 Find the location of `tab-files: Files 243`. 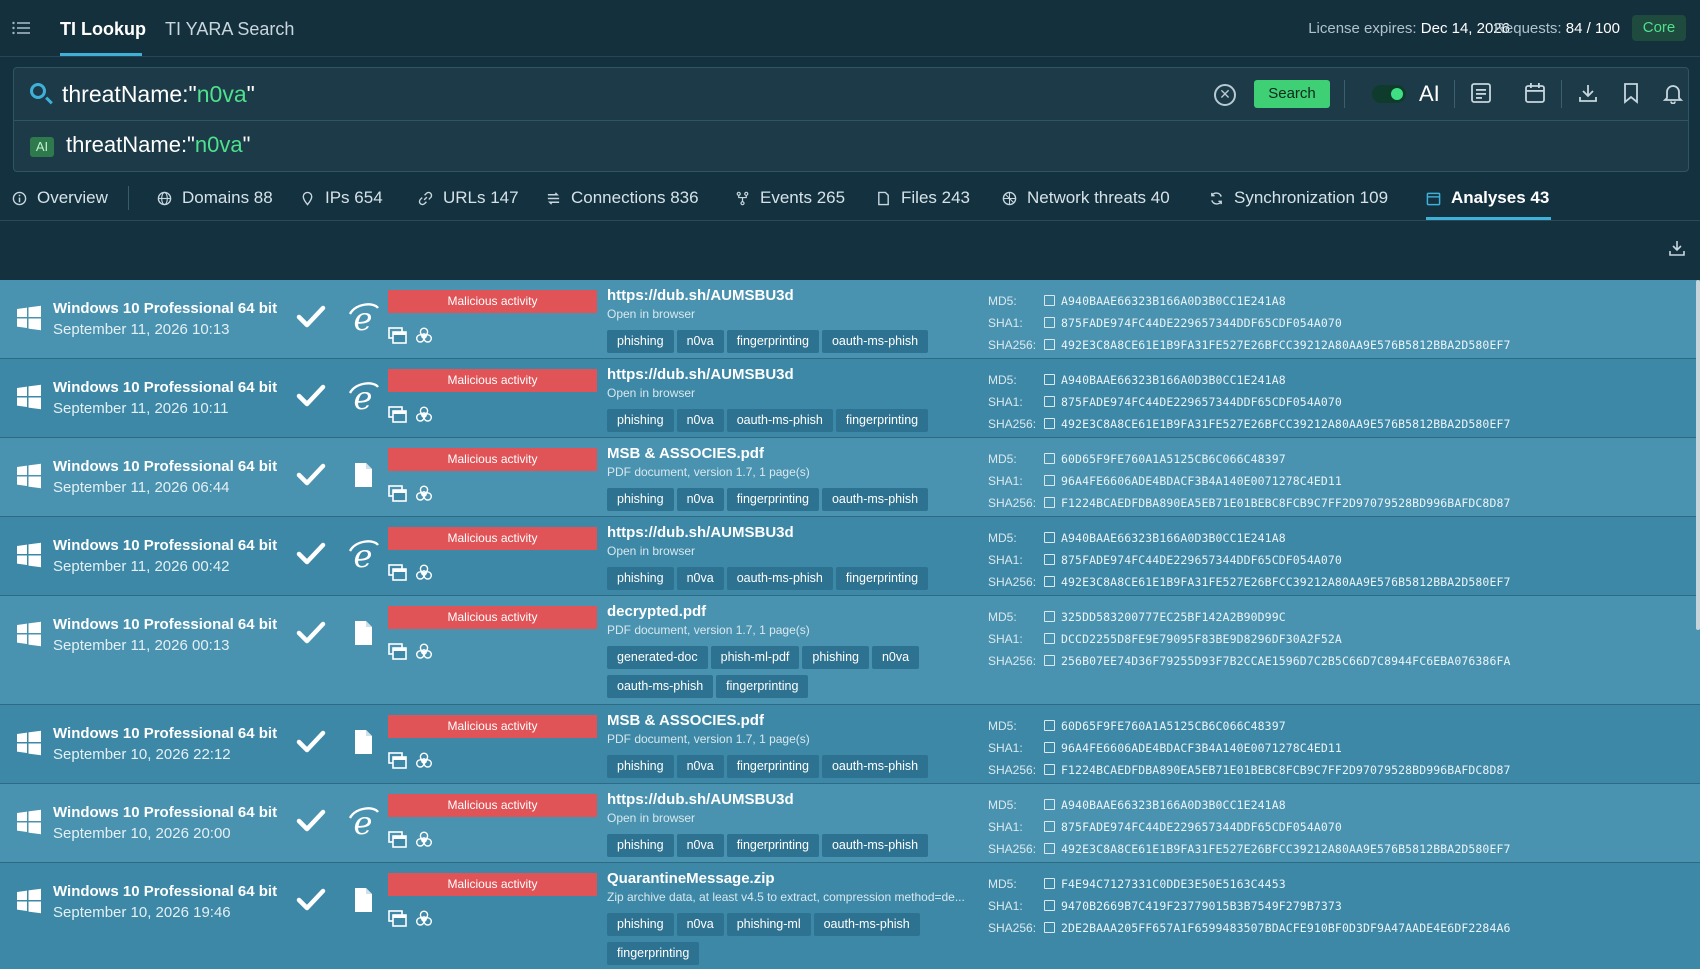

tab-files: Files 243 is located at coordinates (923, 198).